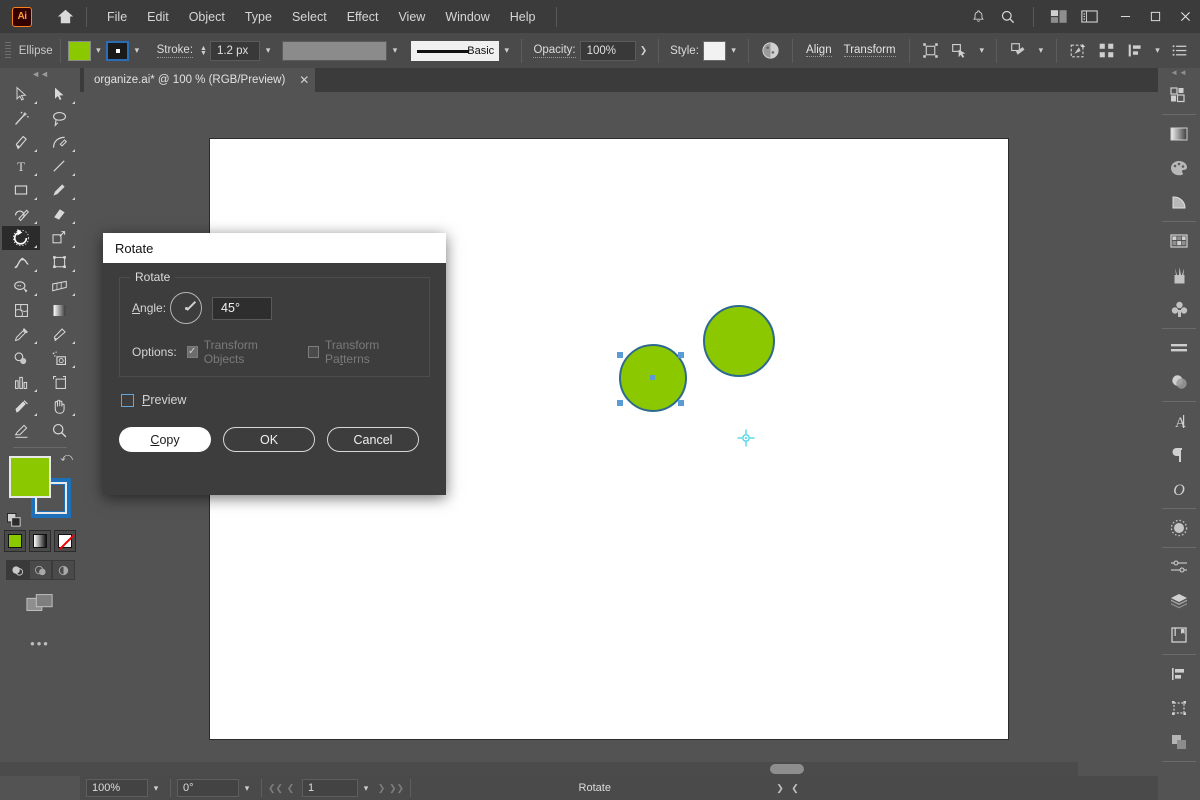  I want to click on swap-fill-stroke-icon: ⤺, so click(66, 457).